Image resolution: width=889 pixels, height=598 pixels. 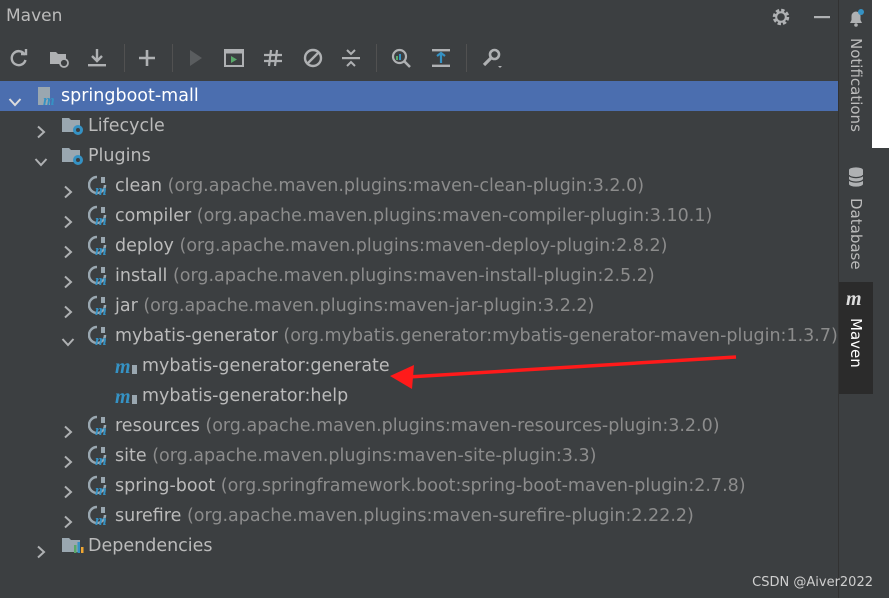 What do you see at coordinates (419, 96) in the screenshot?
I see `tree-row-project: m springboot-mall` at bounding box center [419, 96].